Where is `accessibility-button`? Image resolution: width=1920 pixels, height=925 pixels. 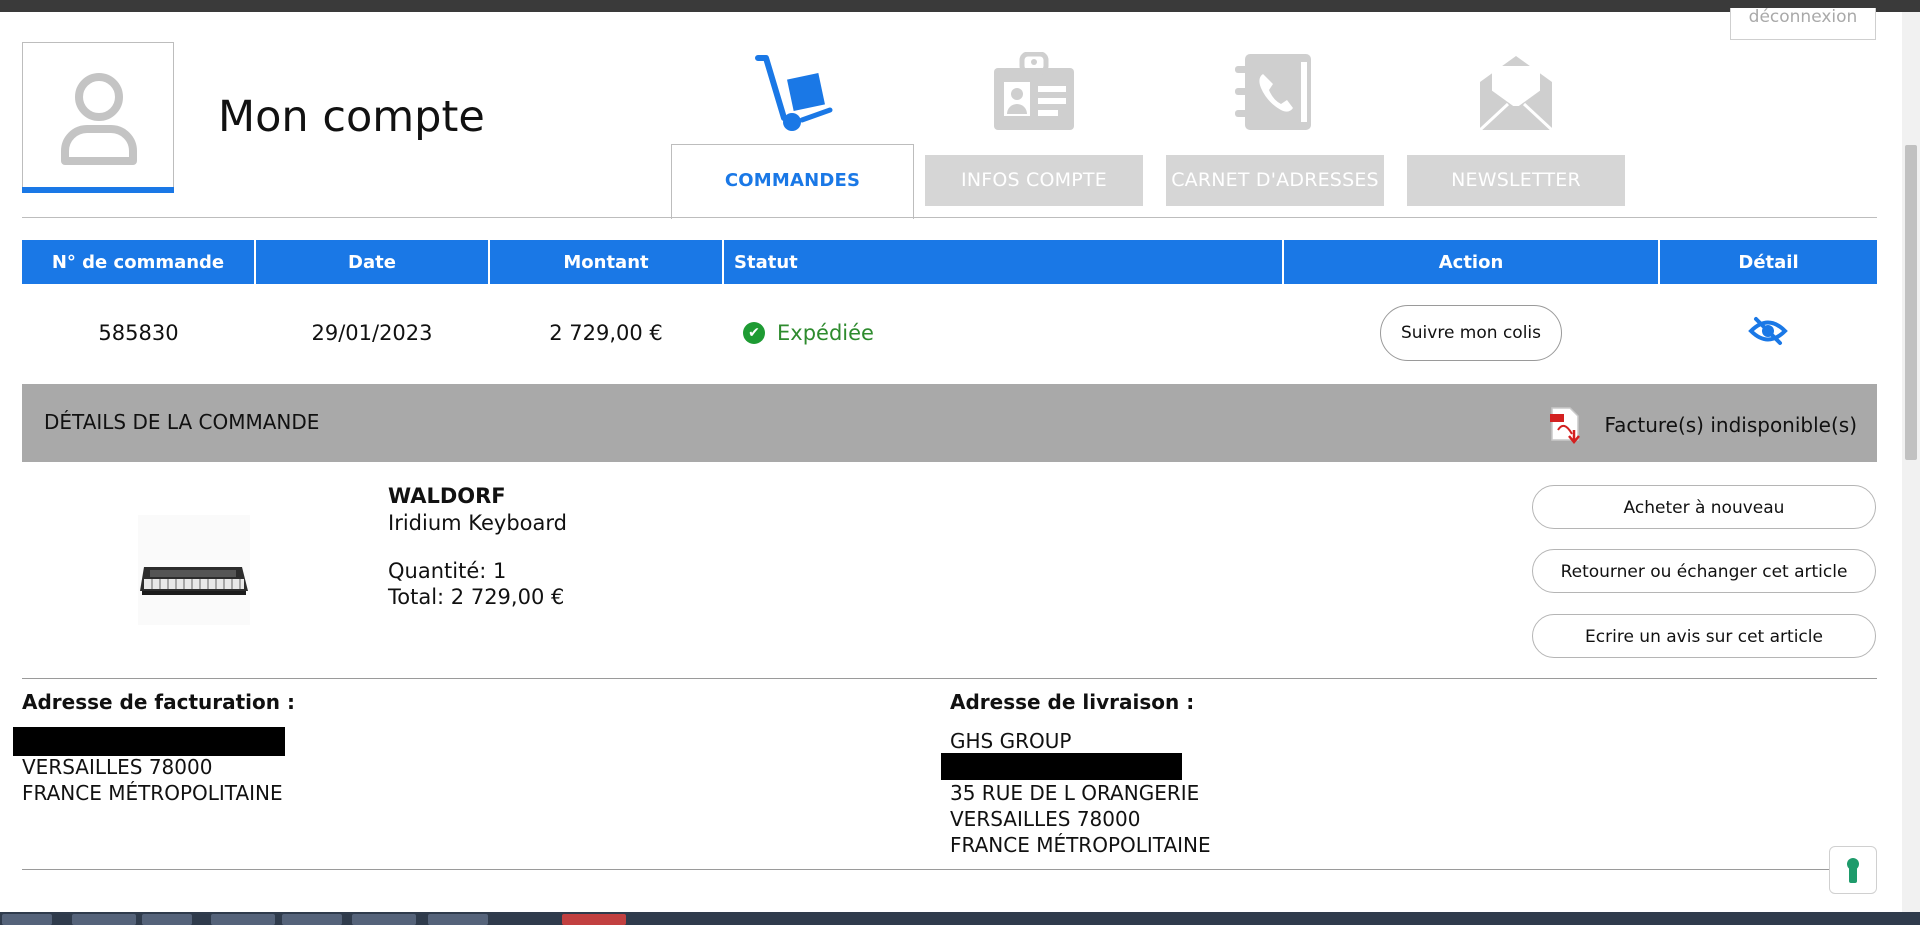
accessibility-button is located at coordinates (1853, 870).